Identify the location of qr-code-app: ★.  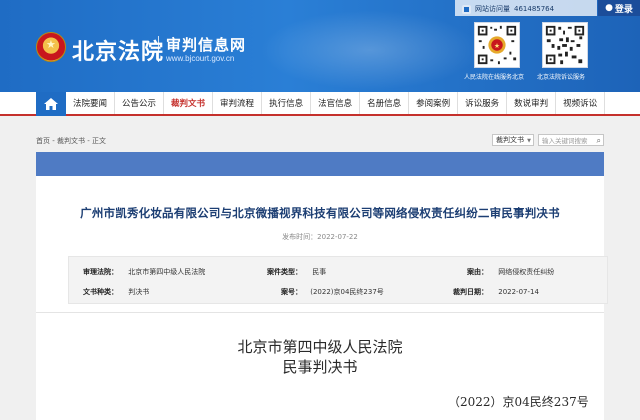
(497, 45).